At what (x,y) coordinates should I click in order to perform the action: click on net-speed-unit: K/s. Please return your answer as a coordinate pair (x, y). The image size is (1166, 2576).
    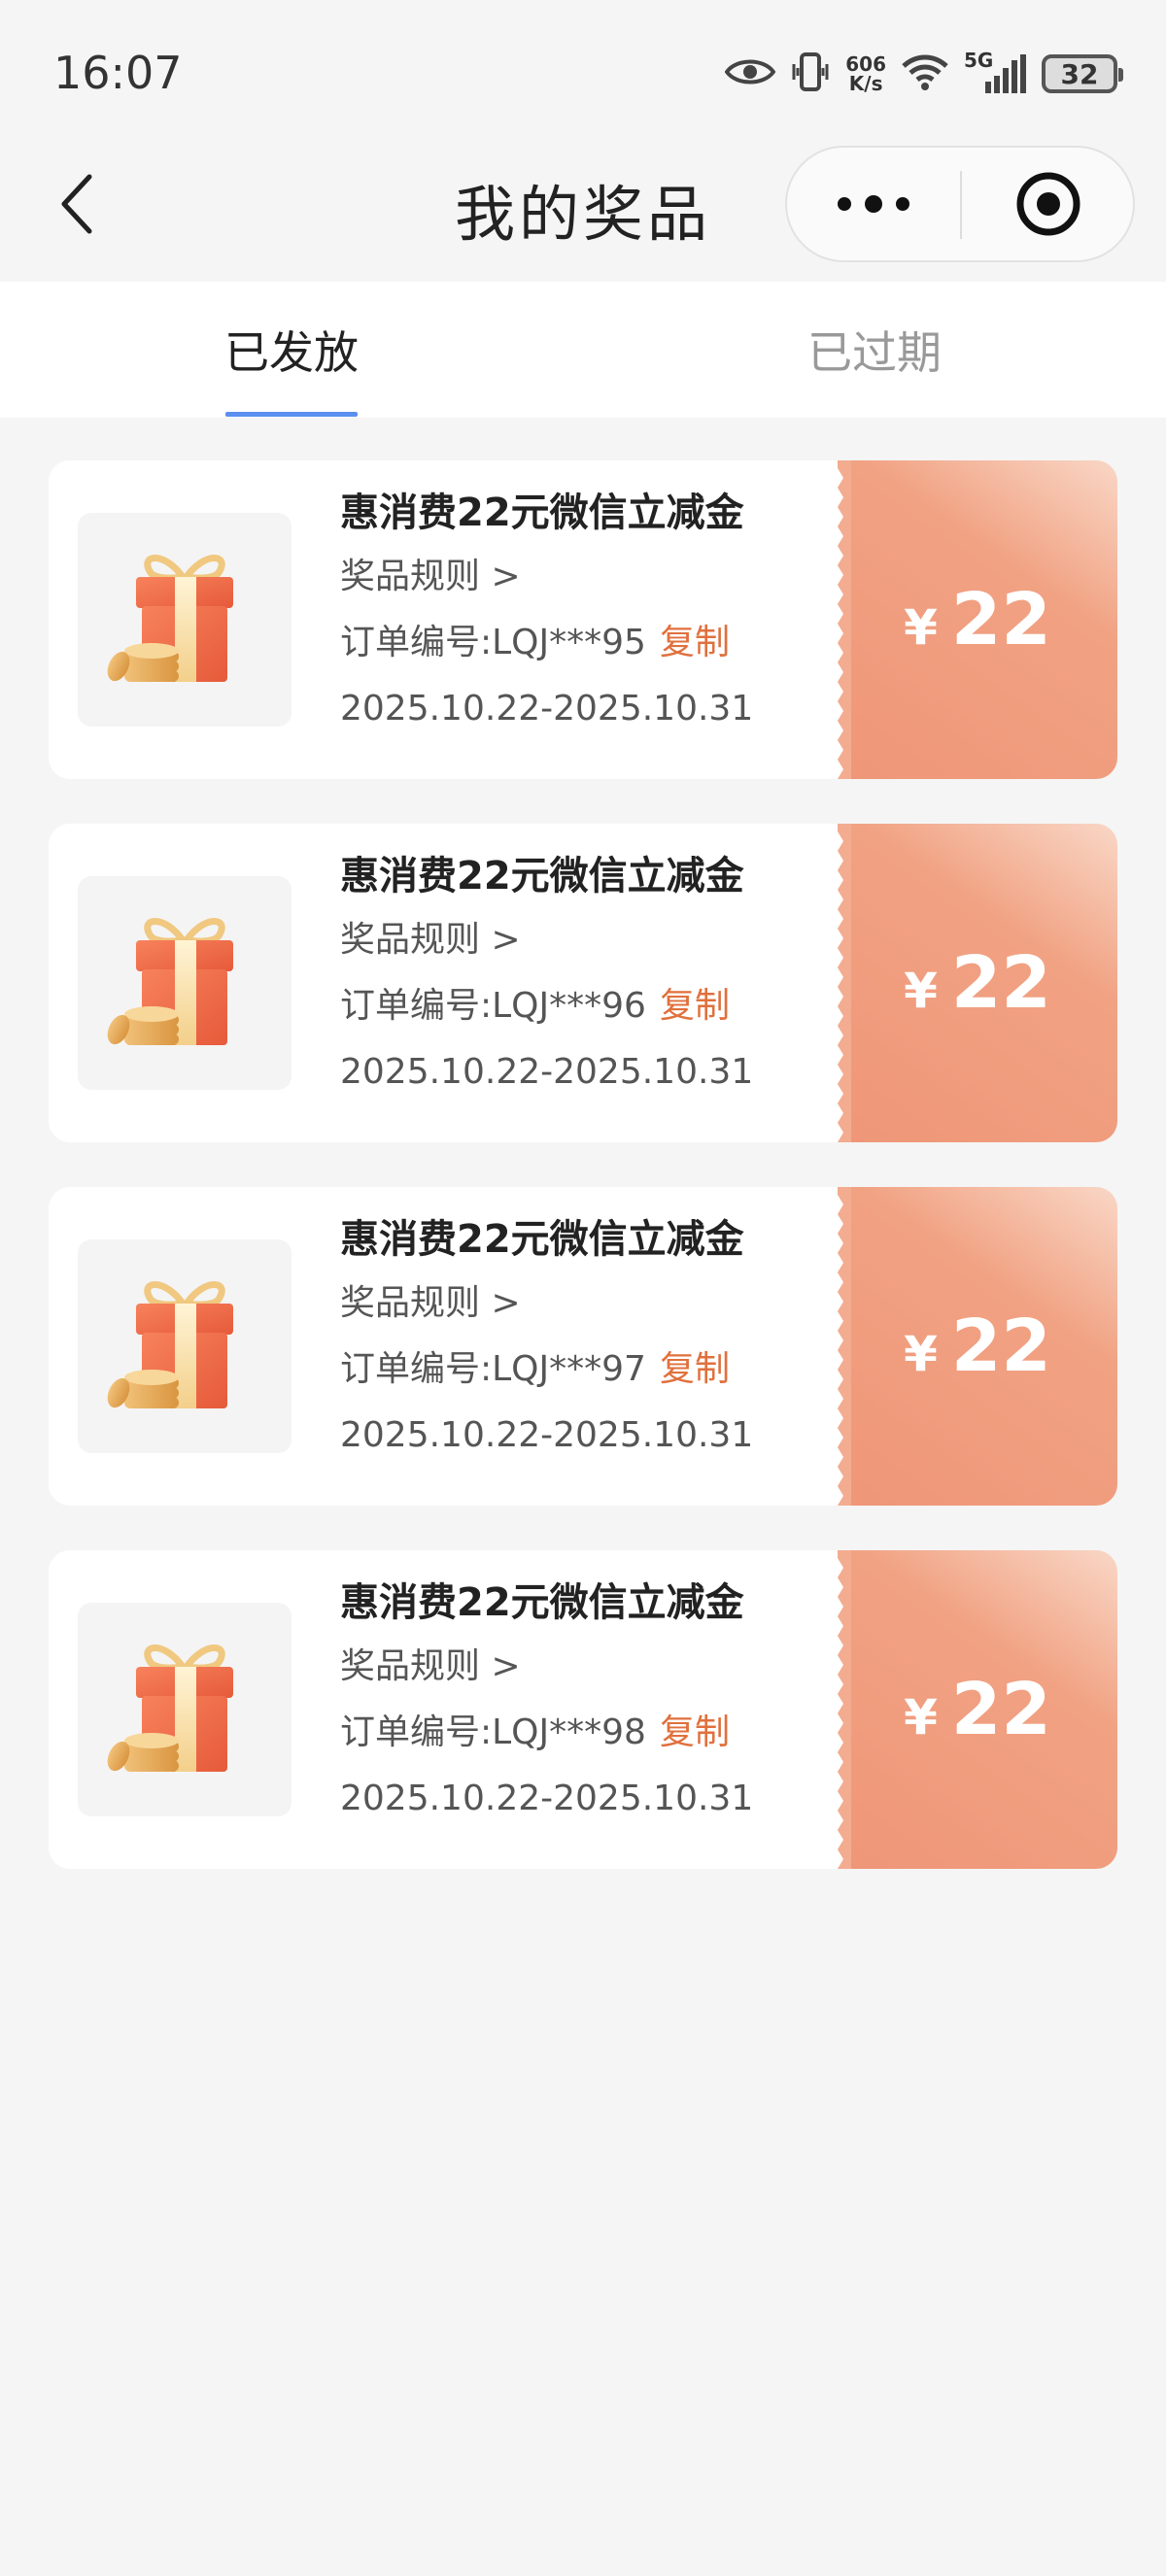
    Looking at the image, I should click on (865, 83).